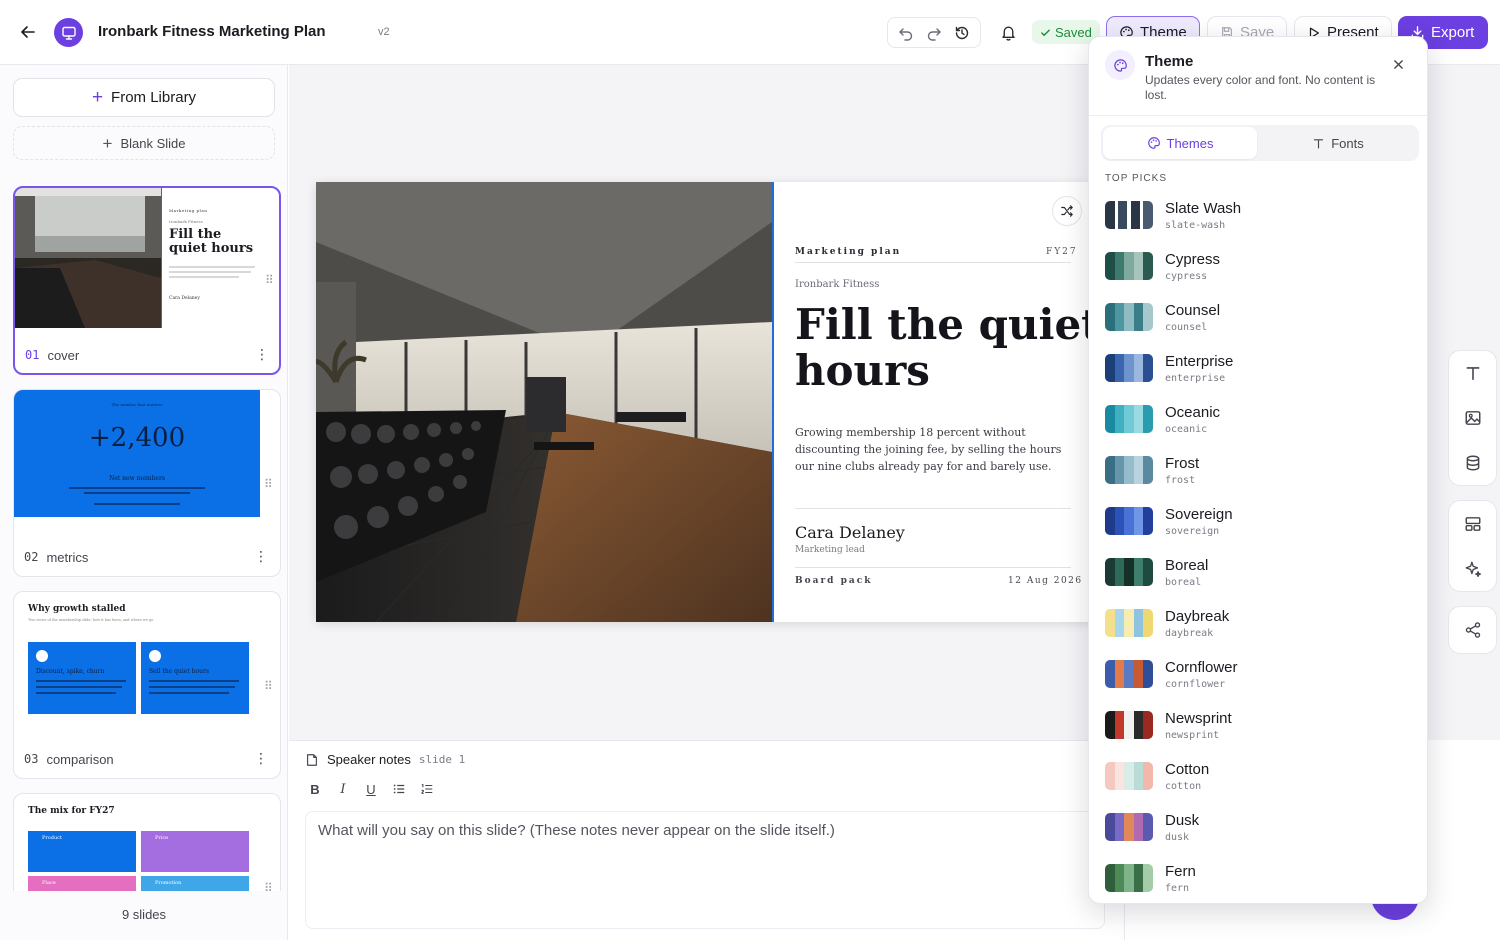  Describe the element at coordinates (1201, 667) in the screenshot. I see `theme-name: Cornflower` at that location.